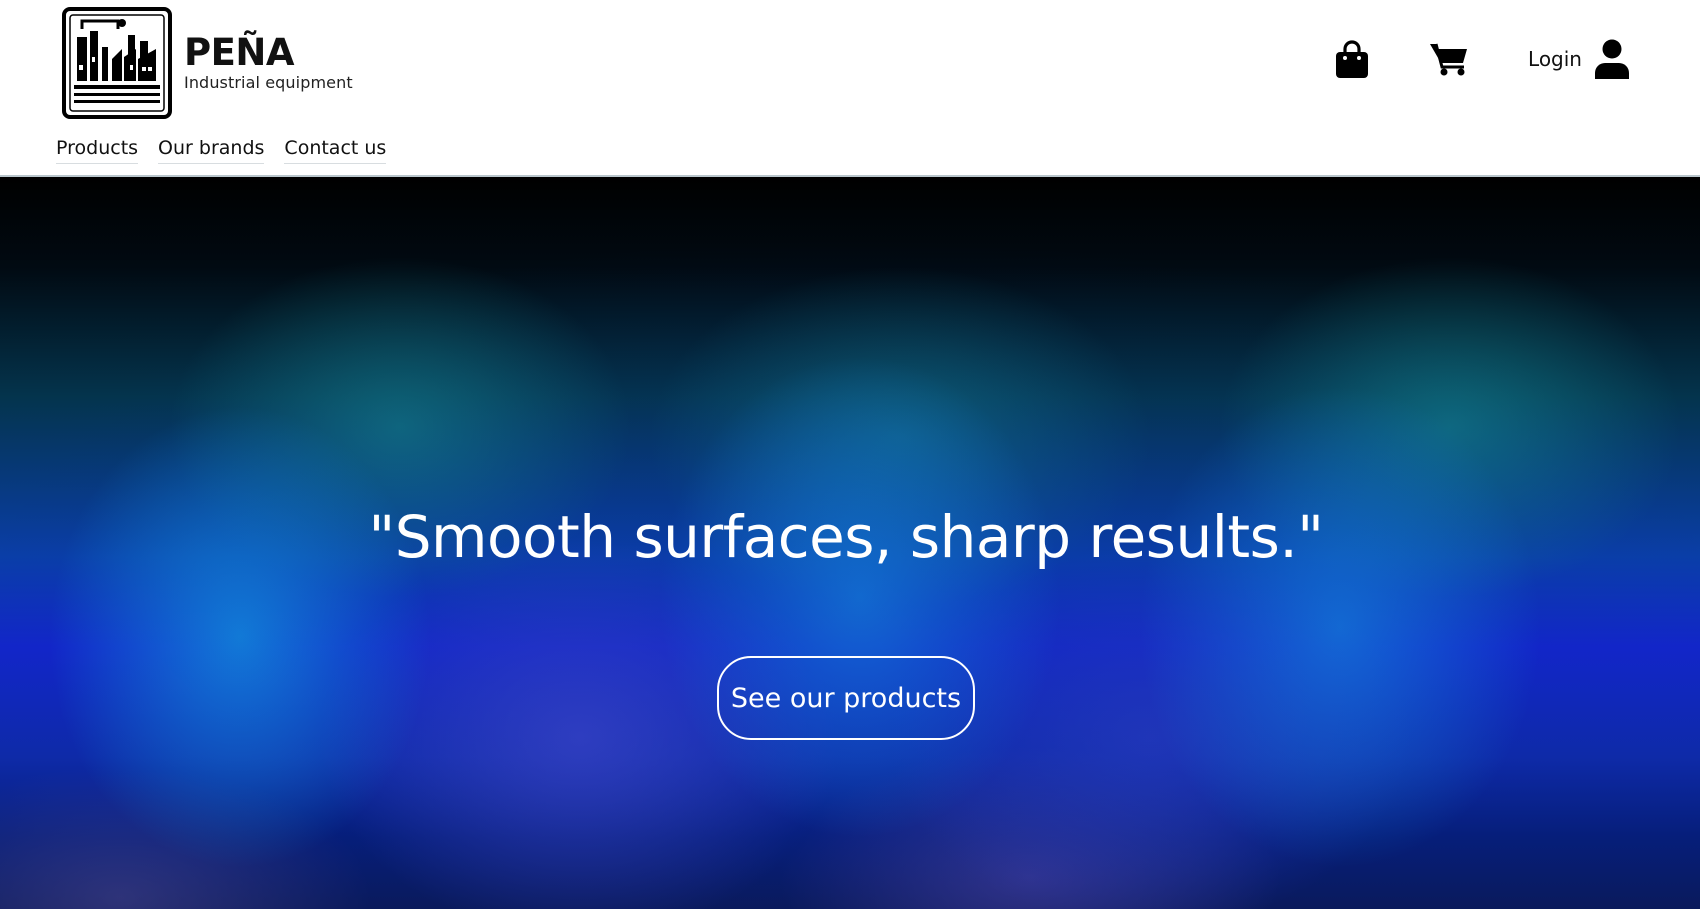  I want to click on nav-item-contact-us: Contact us, so click(335, 150).